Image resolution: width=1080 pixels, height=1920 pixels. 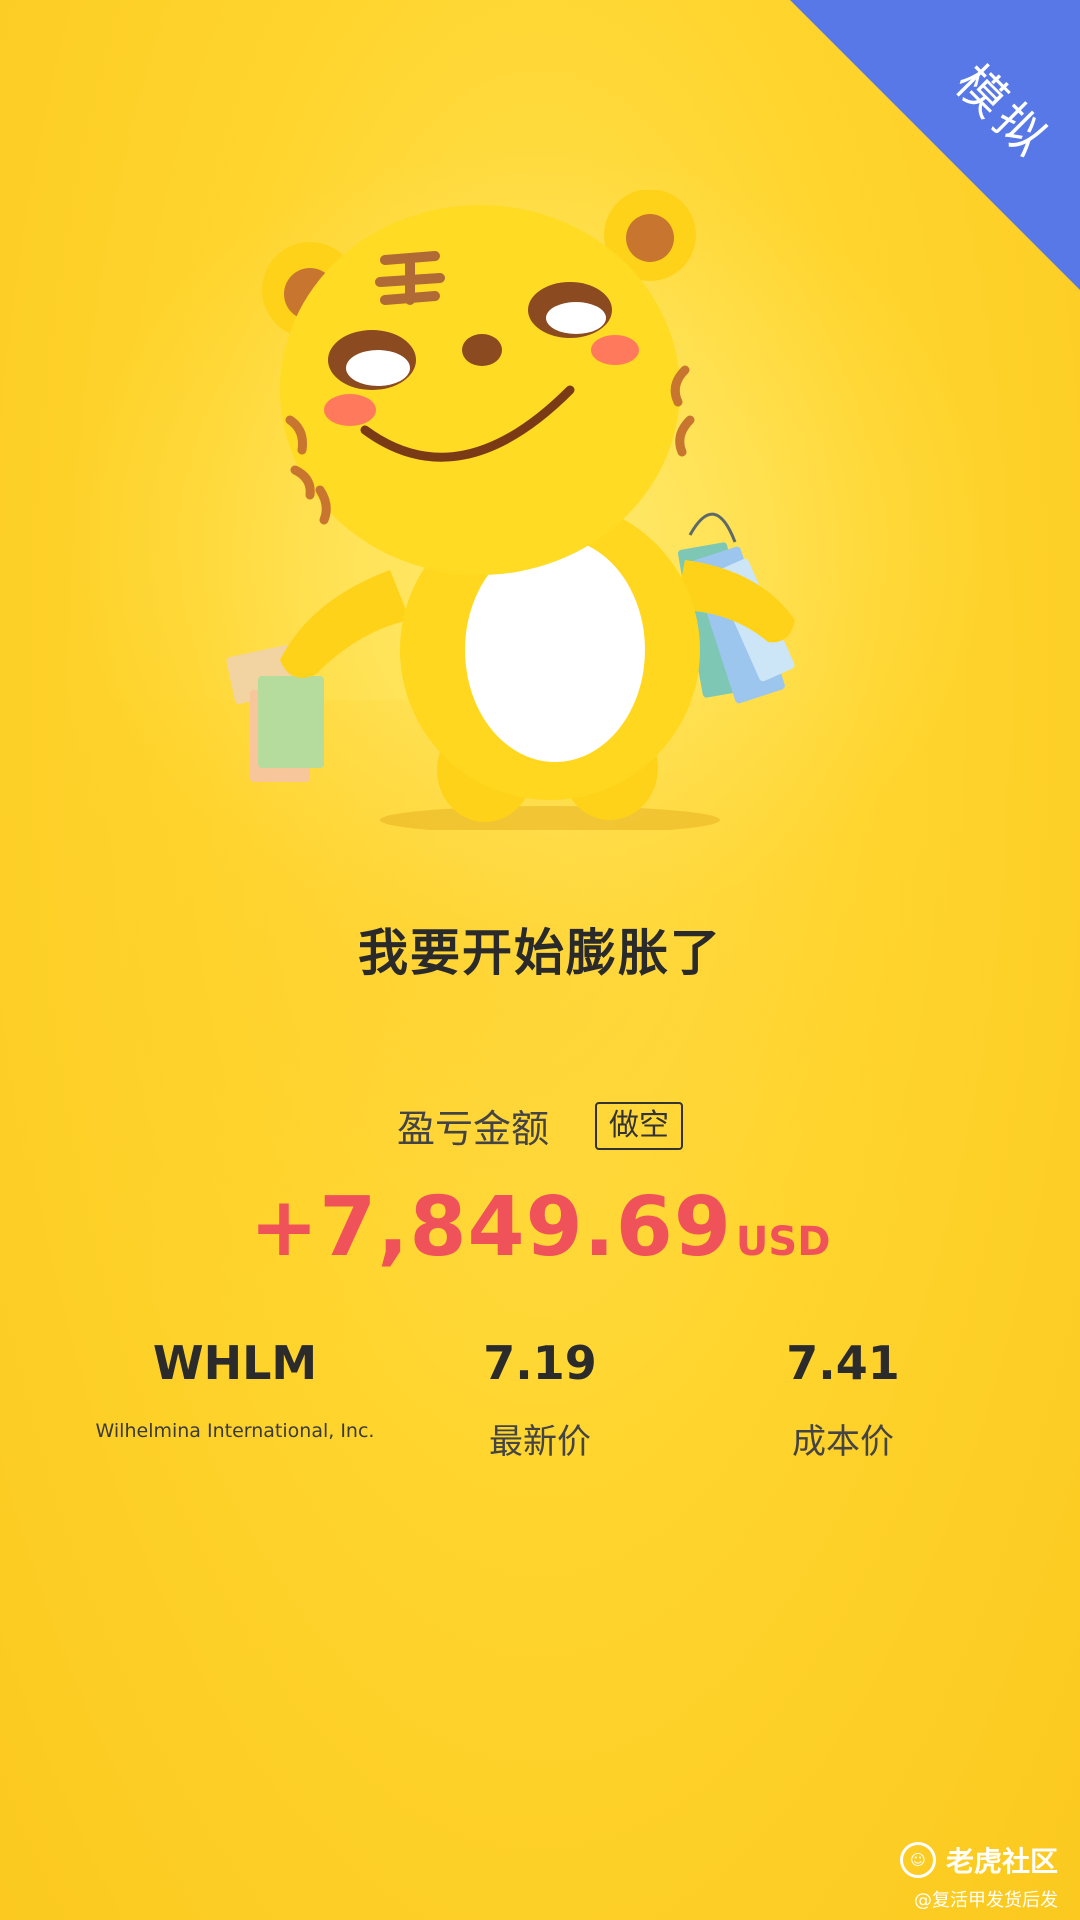 I want to click on stat-latest-price: 7.19 最新价, so click(x=540, y=1399).